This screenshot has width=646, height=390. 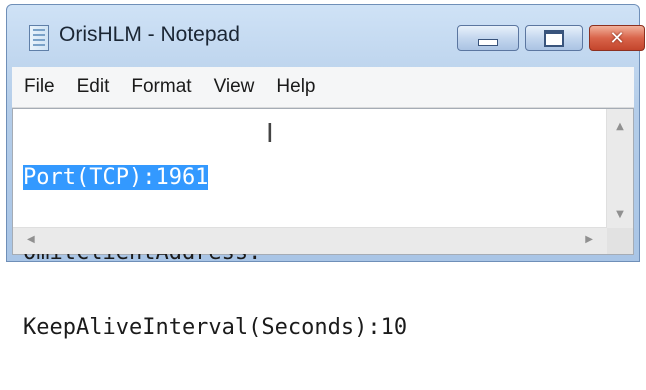 What do you see at coordinates (39, 87) in the screenshot?
I see `menu-file: File` at bounding box center [39, 87].